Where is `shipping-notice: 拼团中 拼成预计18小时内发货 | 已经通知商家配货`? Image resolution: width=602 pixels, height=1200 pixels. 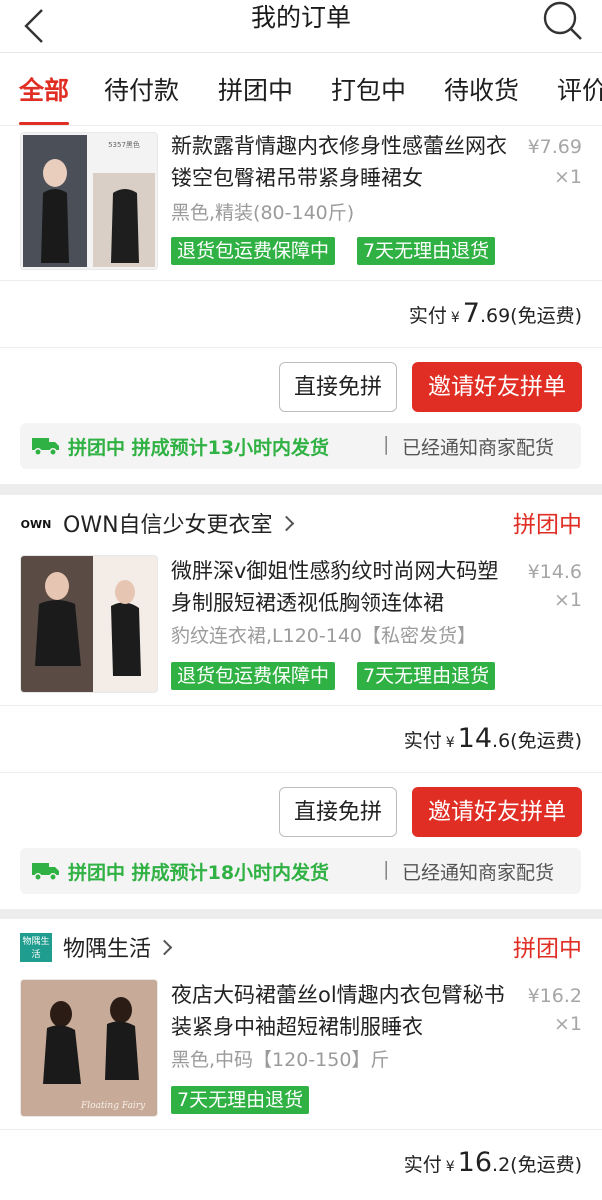 shipping-notice: 拼团中 拼成预计18小时内发货 | 已经通知商家配货 is located at coordinates (300, 871).